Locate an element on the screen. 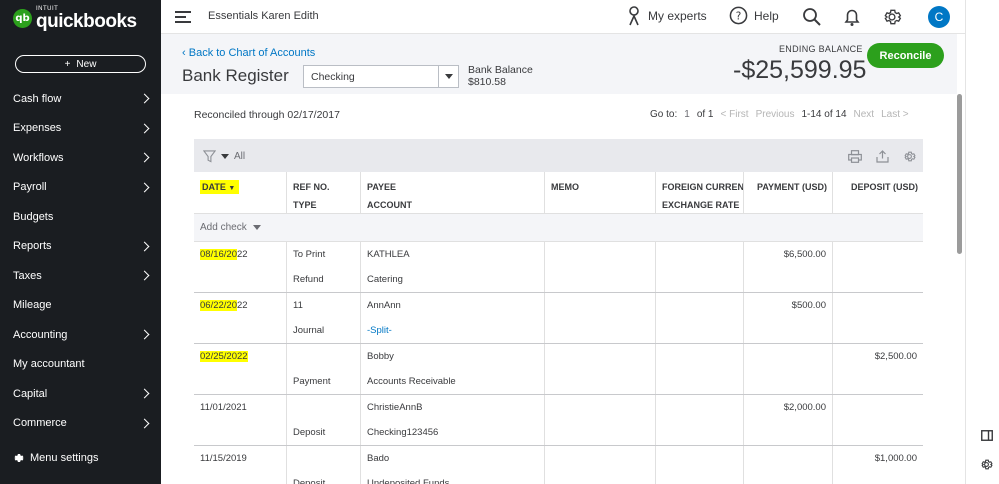  my-experts-button: My experts is located at coordinates (666, 16).